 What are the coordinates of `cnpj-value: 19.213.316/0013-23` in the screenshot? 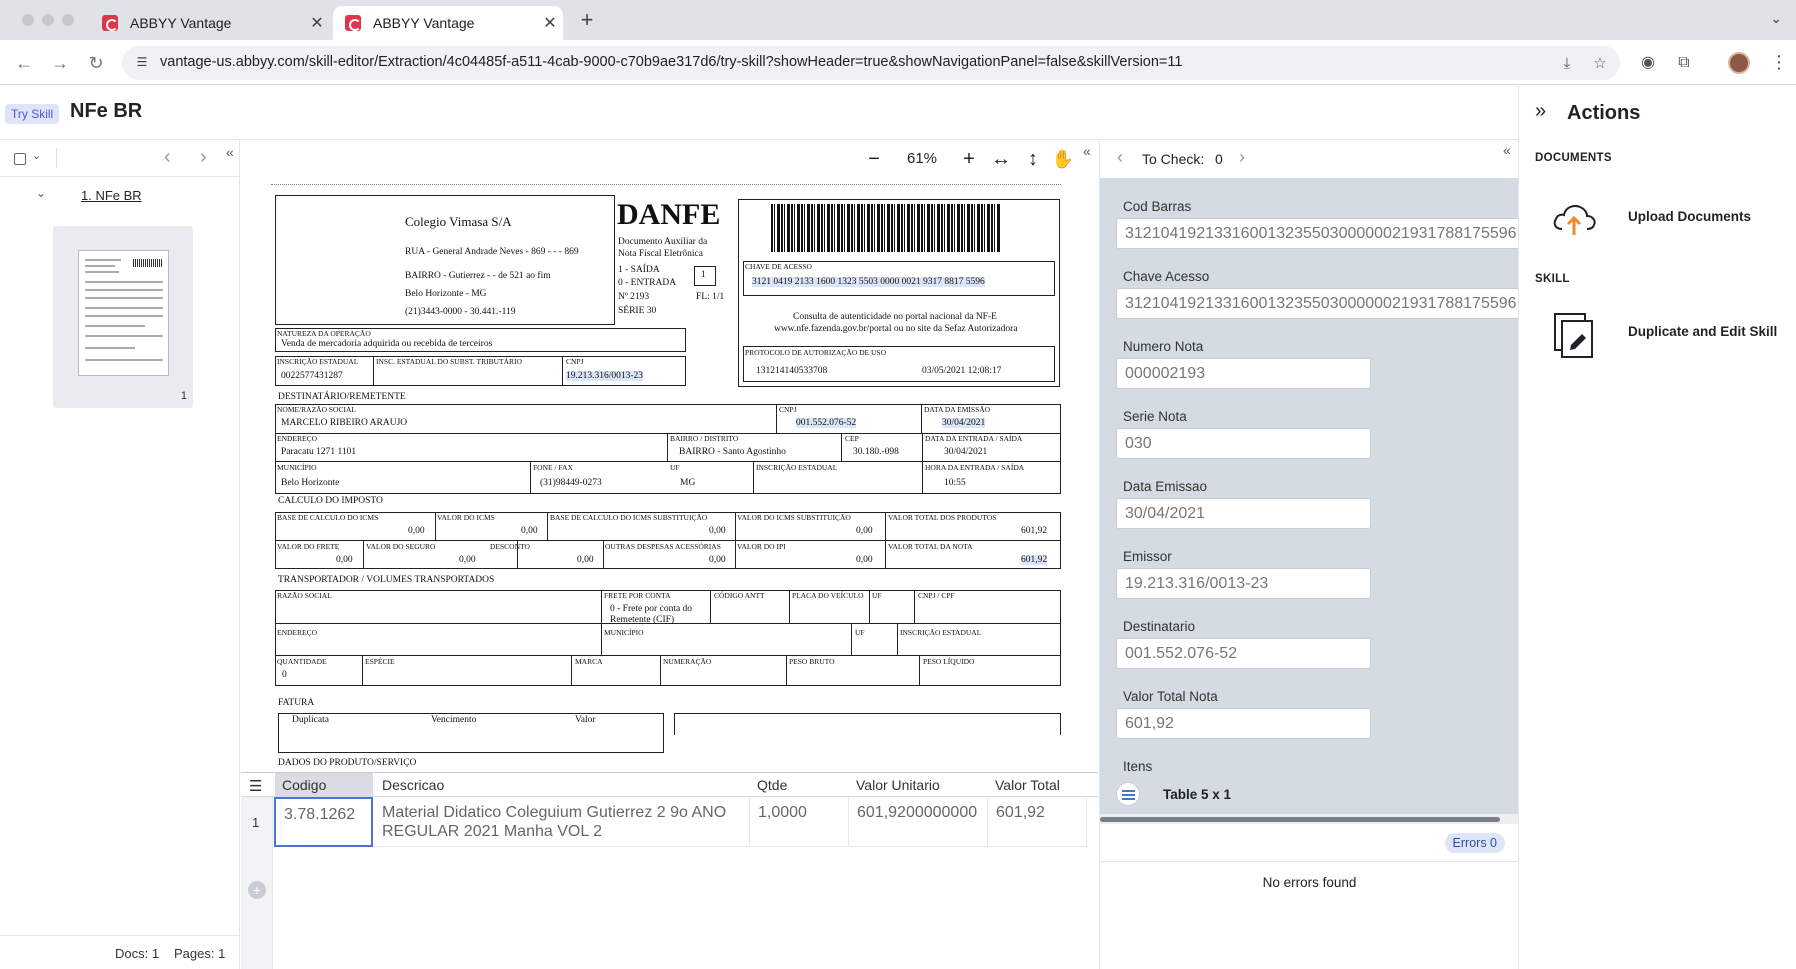 It's located at (605, 376).